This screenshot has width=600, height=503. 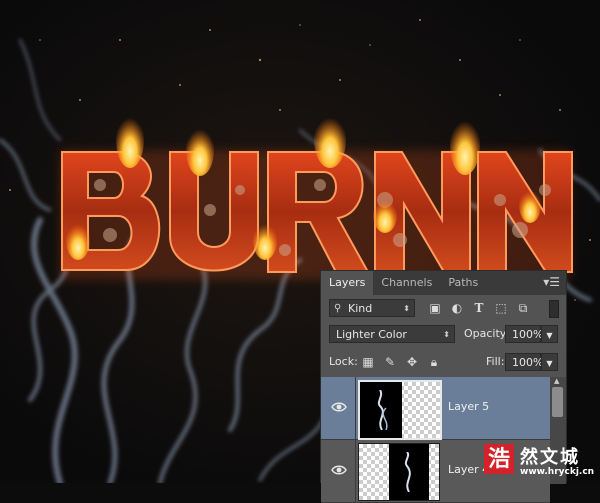 What do you see at coordinates (347, 283) in the screenshot?
I see `tab-layers: Layers` at bounding box center [347, 283].